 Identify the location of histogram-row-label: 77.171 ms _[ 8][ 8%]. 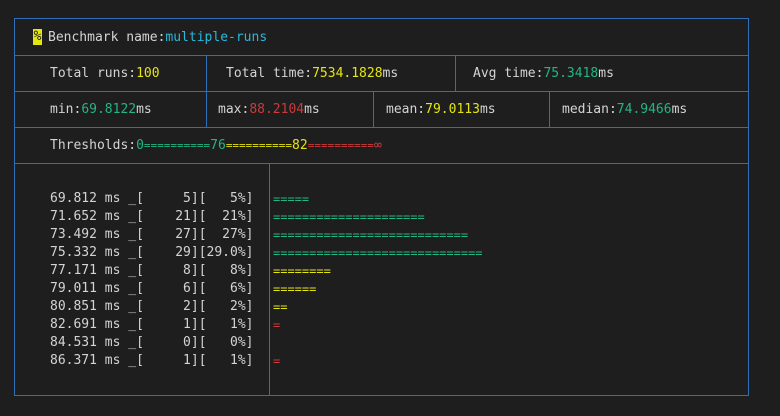
(152, 270).